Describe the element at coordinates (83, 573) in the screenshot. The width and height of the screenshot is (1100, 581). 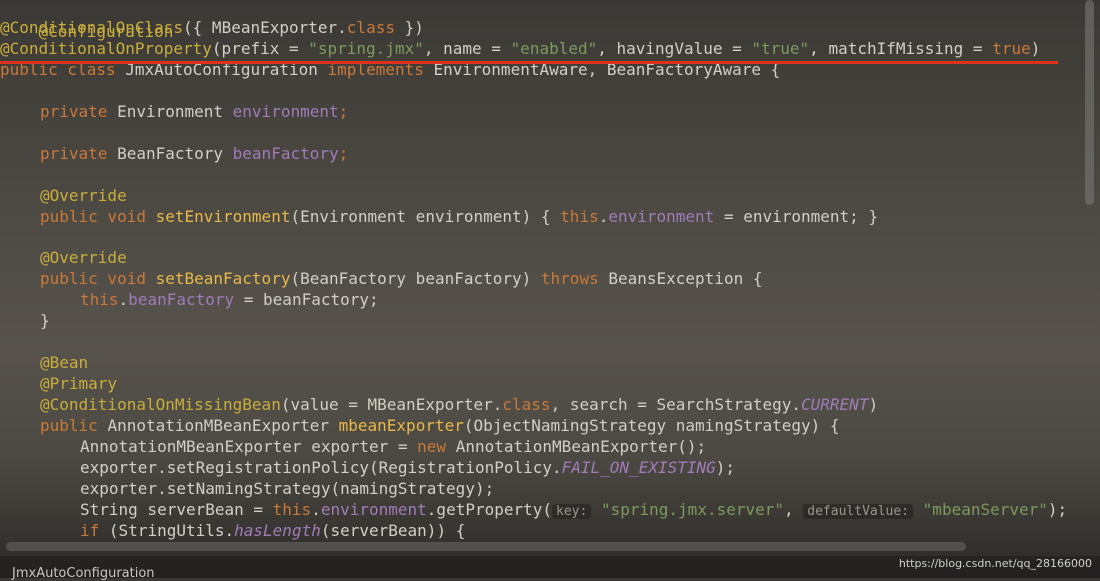
I see `breadcrumb: JmxAutoConfiguration` at that location.